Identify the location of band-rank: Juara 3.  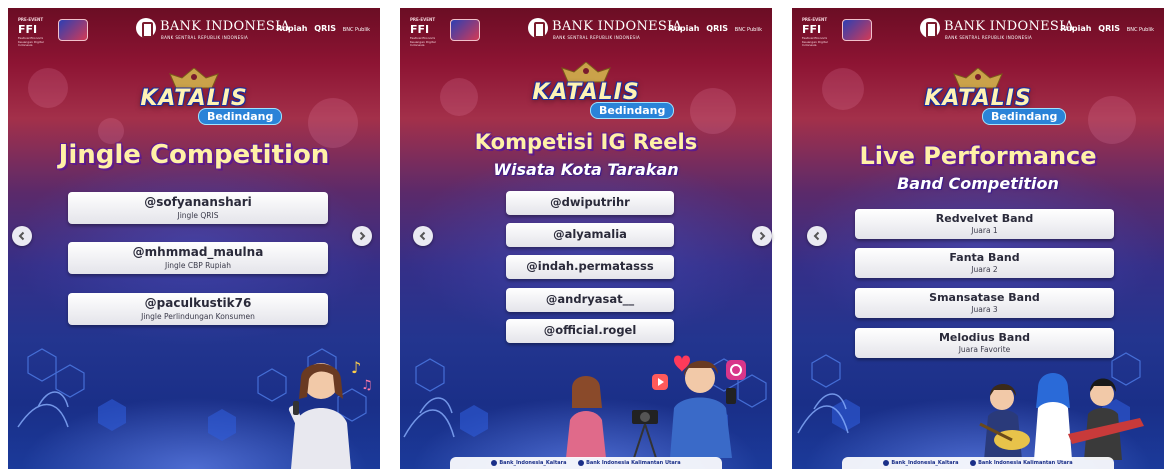
(984, 309).